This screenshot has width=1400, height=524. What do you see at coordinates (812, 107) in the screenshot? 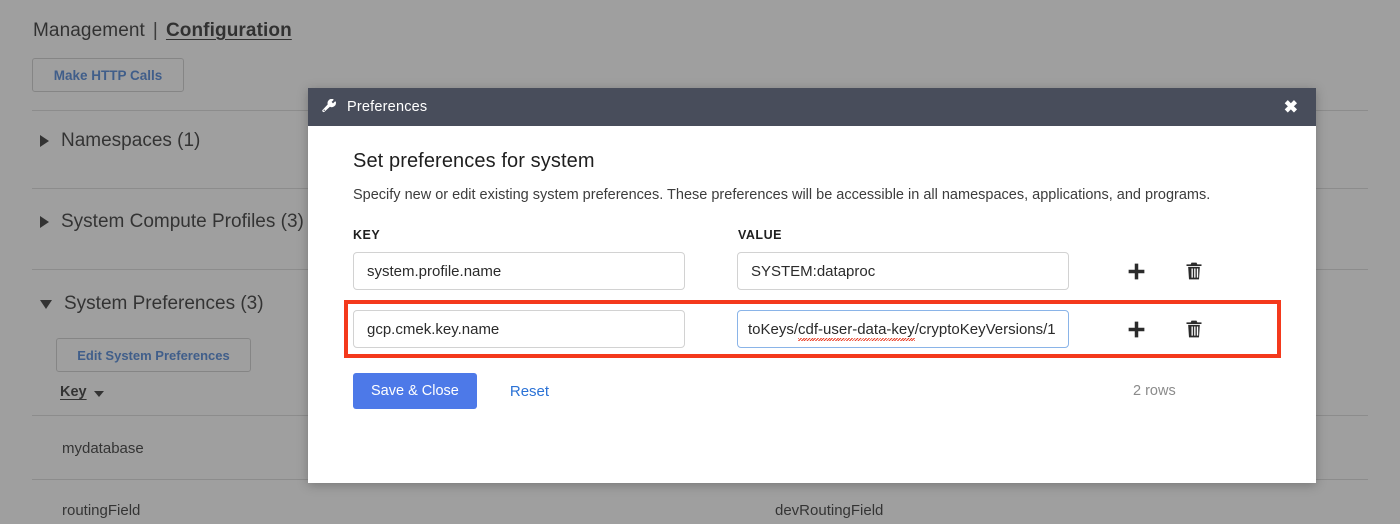
I see `modal-header: Preferences ✖` at bounding box center [812, 107].